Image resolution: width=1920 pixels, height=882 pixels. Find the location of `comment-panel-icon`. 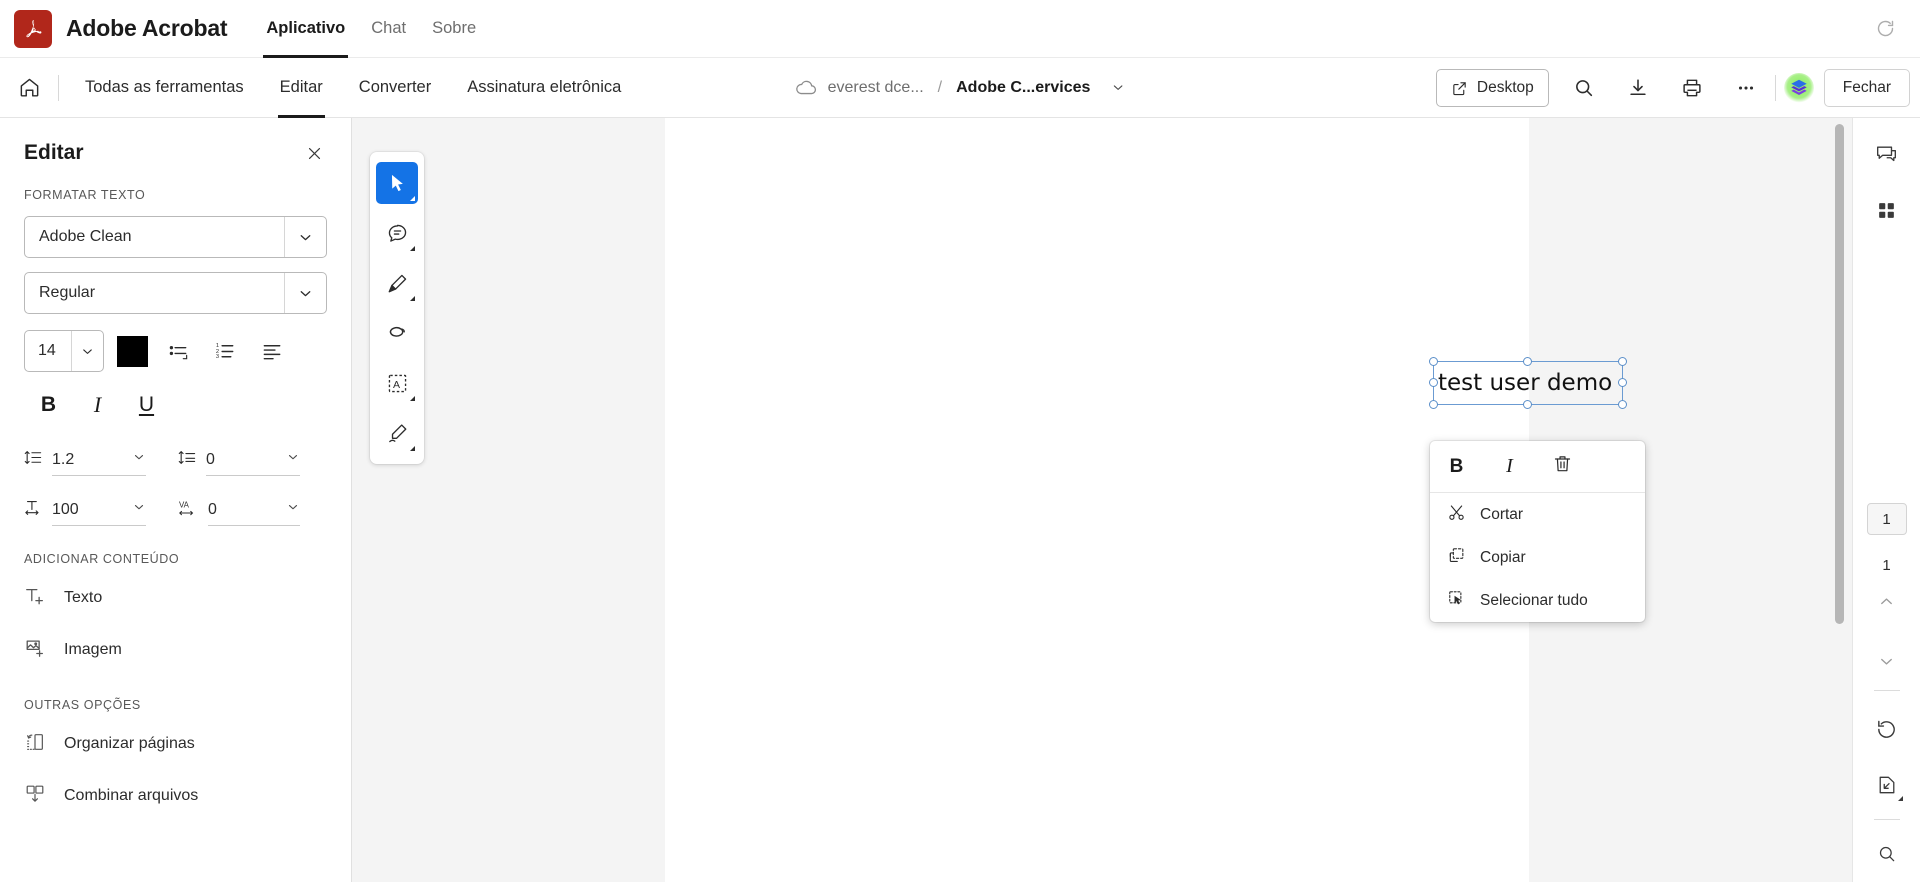

comment-panel-icon is located at coordinates (1887, 154).